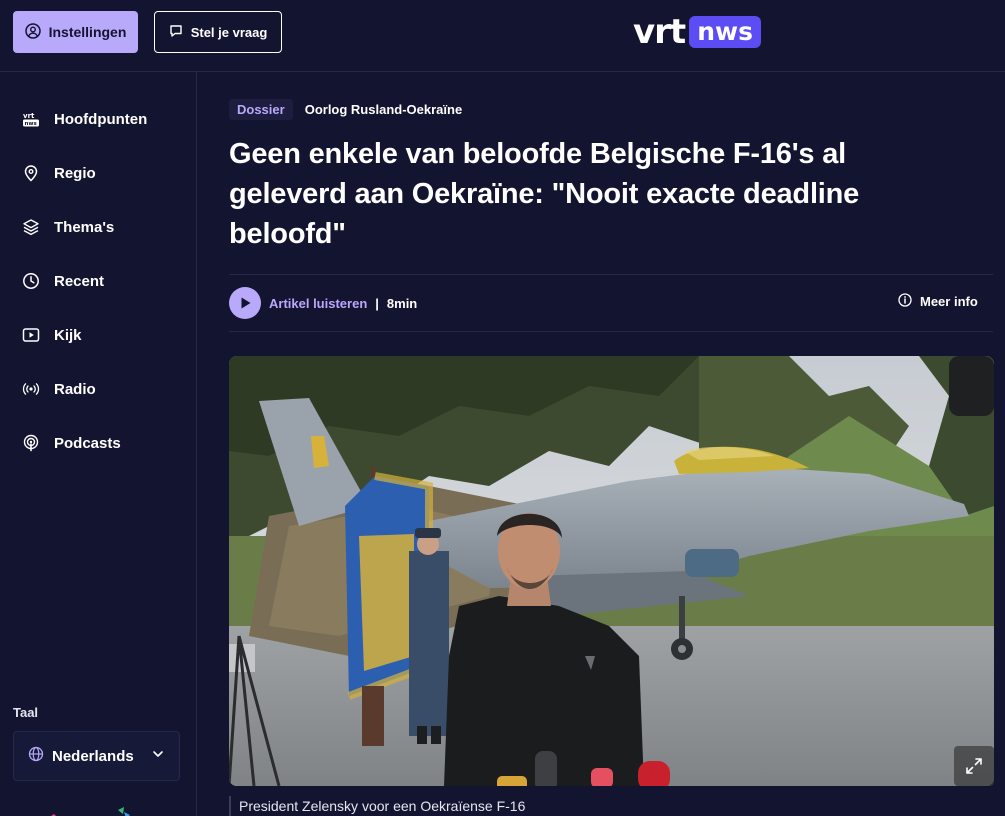  What do you see at coordinates (502, 36) in the screenshot?
I see `top-header: Instellingen Stel je vraag vrt nws` at bounding box center [502, 36].